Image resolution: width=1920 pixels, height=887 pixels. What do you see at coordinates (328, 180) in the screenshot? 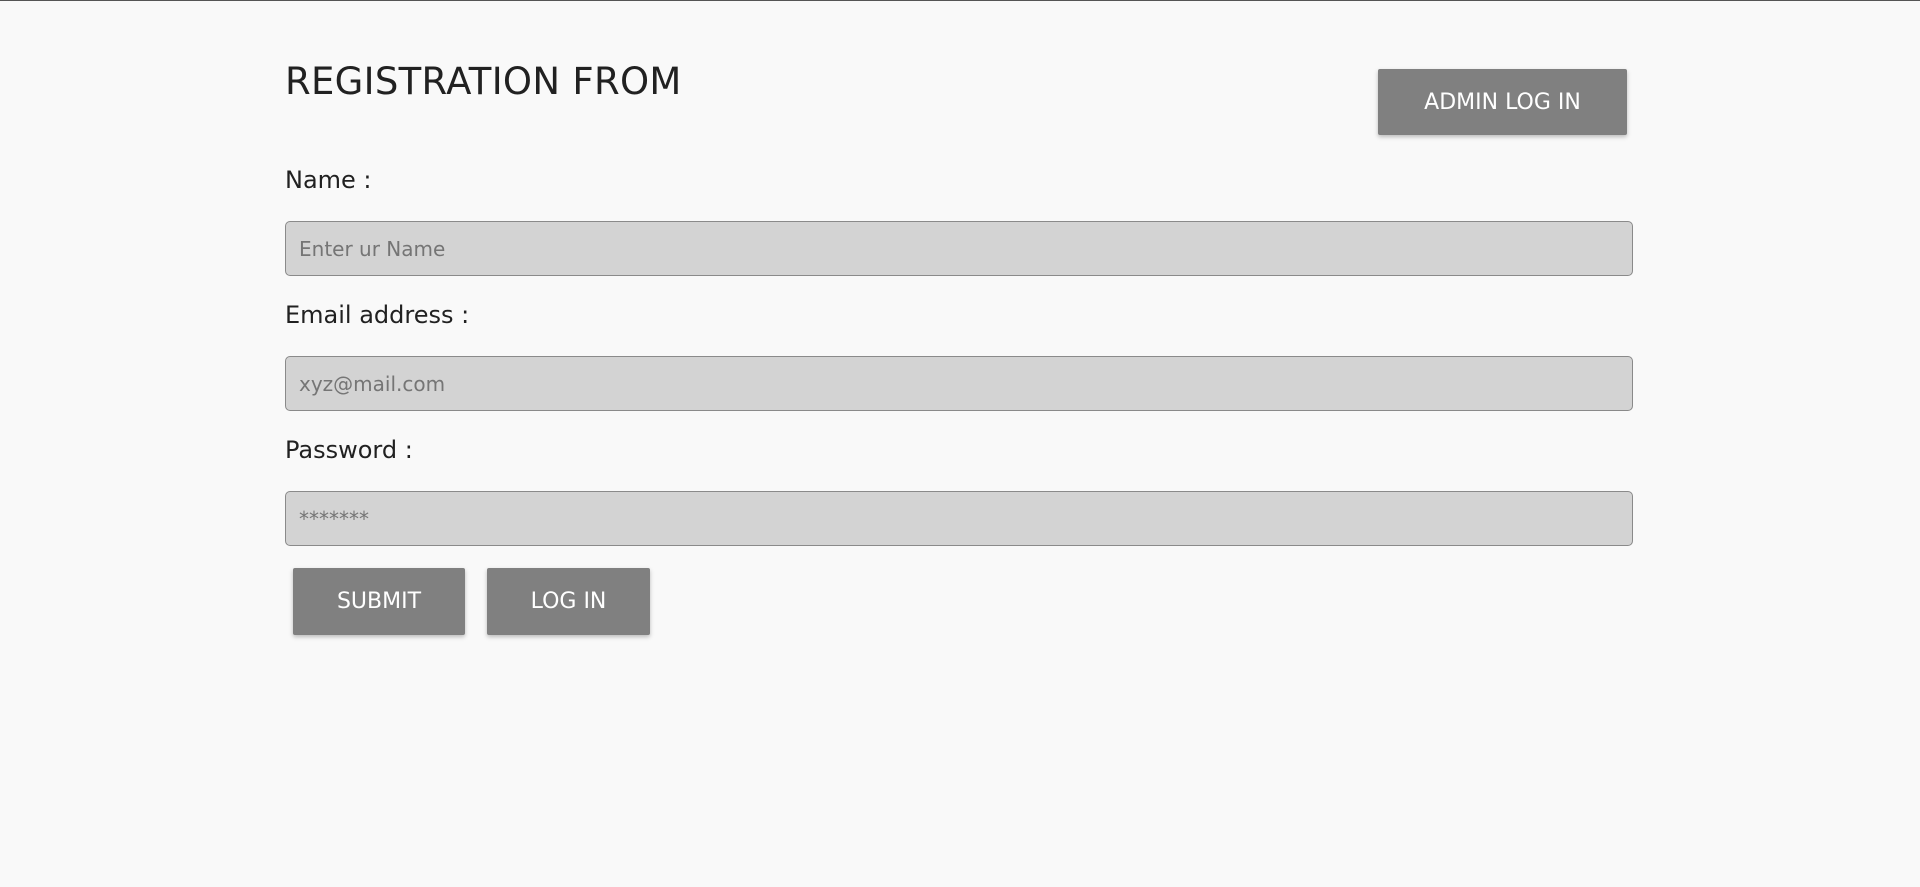
I see `name-label: Name :` at bounding box center [328, 180].